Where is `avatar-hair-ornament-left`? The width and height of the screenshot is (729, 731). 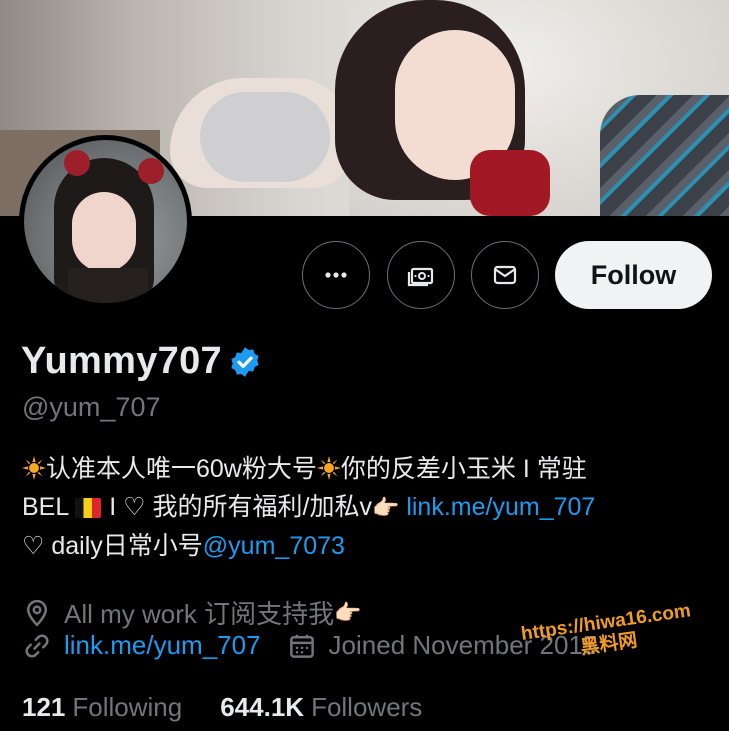
avatar-hair-ornament-left is located at coordinates (77, 163).